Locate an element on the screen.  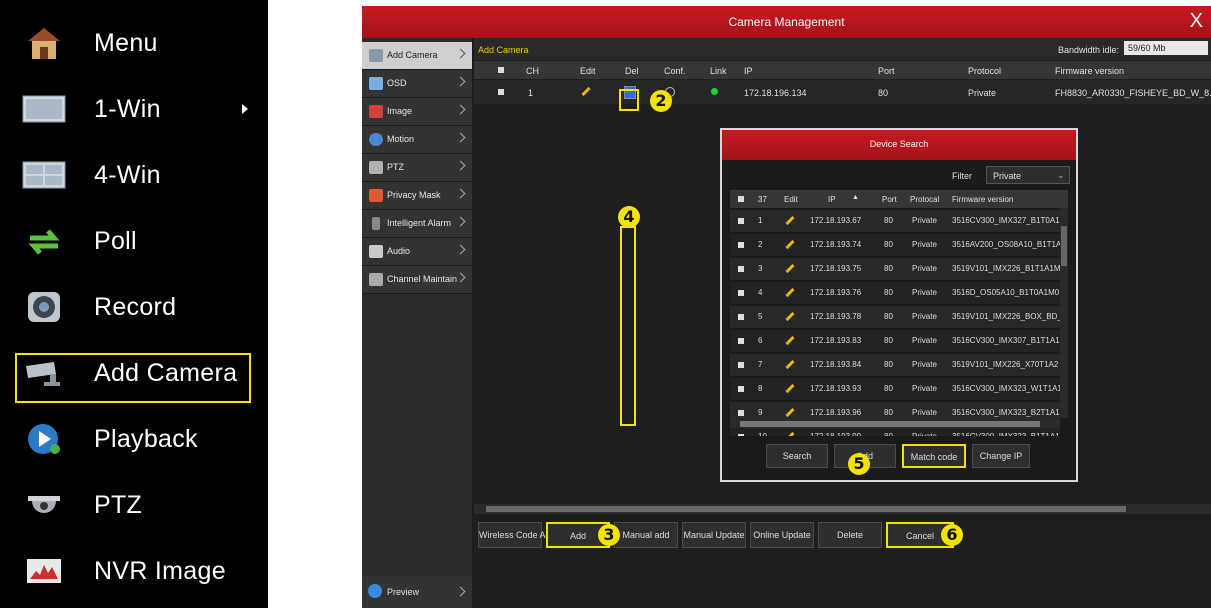
add-camera-header: Add Camera Bandwidth idle: 59/60 Mb is located at coordinates (842, 49).